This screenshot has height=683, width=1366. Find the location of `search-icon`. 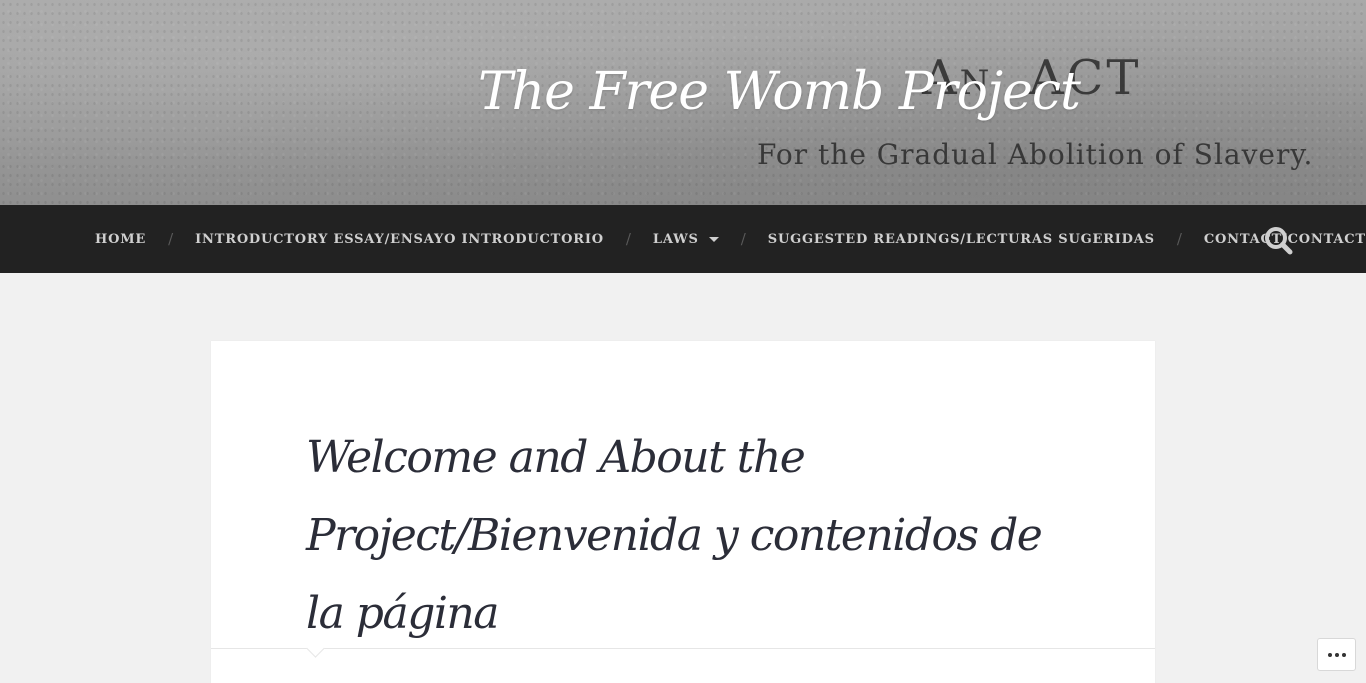

search-icon is located at coordinates (1279, 241).